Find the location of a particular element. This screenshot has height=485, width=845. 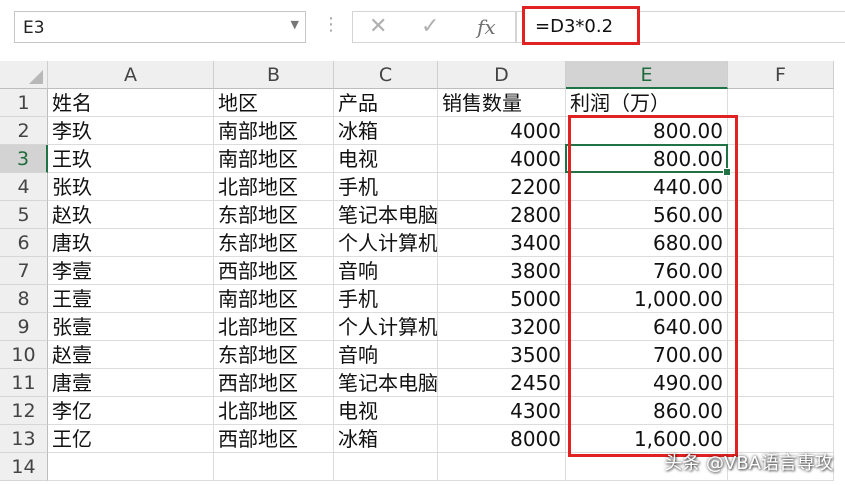

select-all-button is located at coordinates (24, 75).